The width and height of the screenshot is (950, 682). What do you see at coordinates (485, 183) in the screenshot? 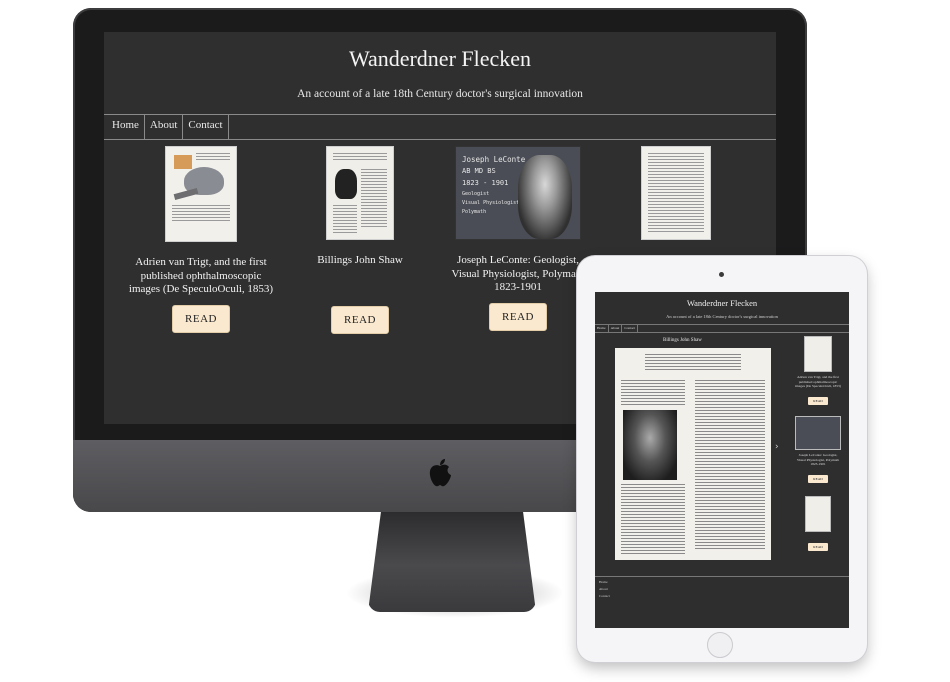
I see `thumbnail-caption: 1823 - 1901` at bounding box center [485, 183].